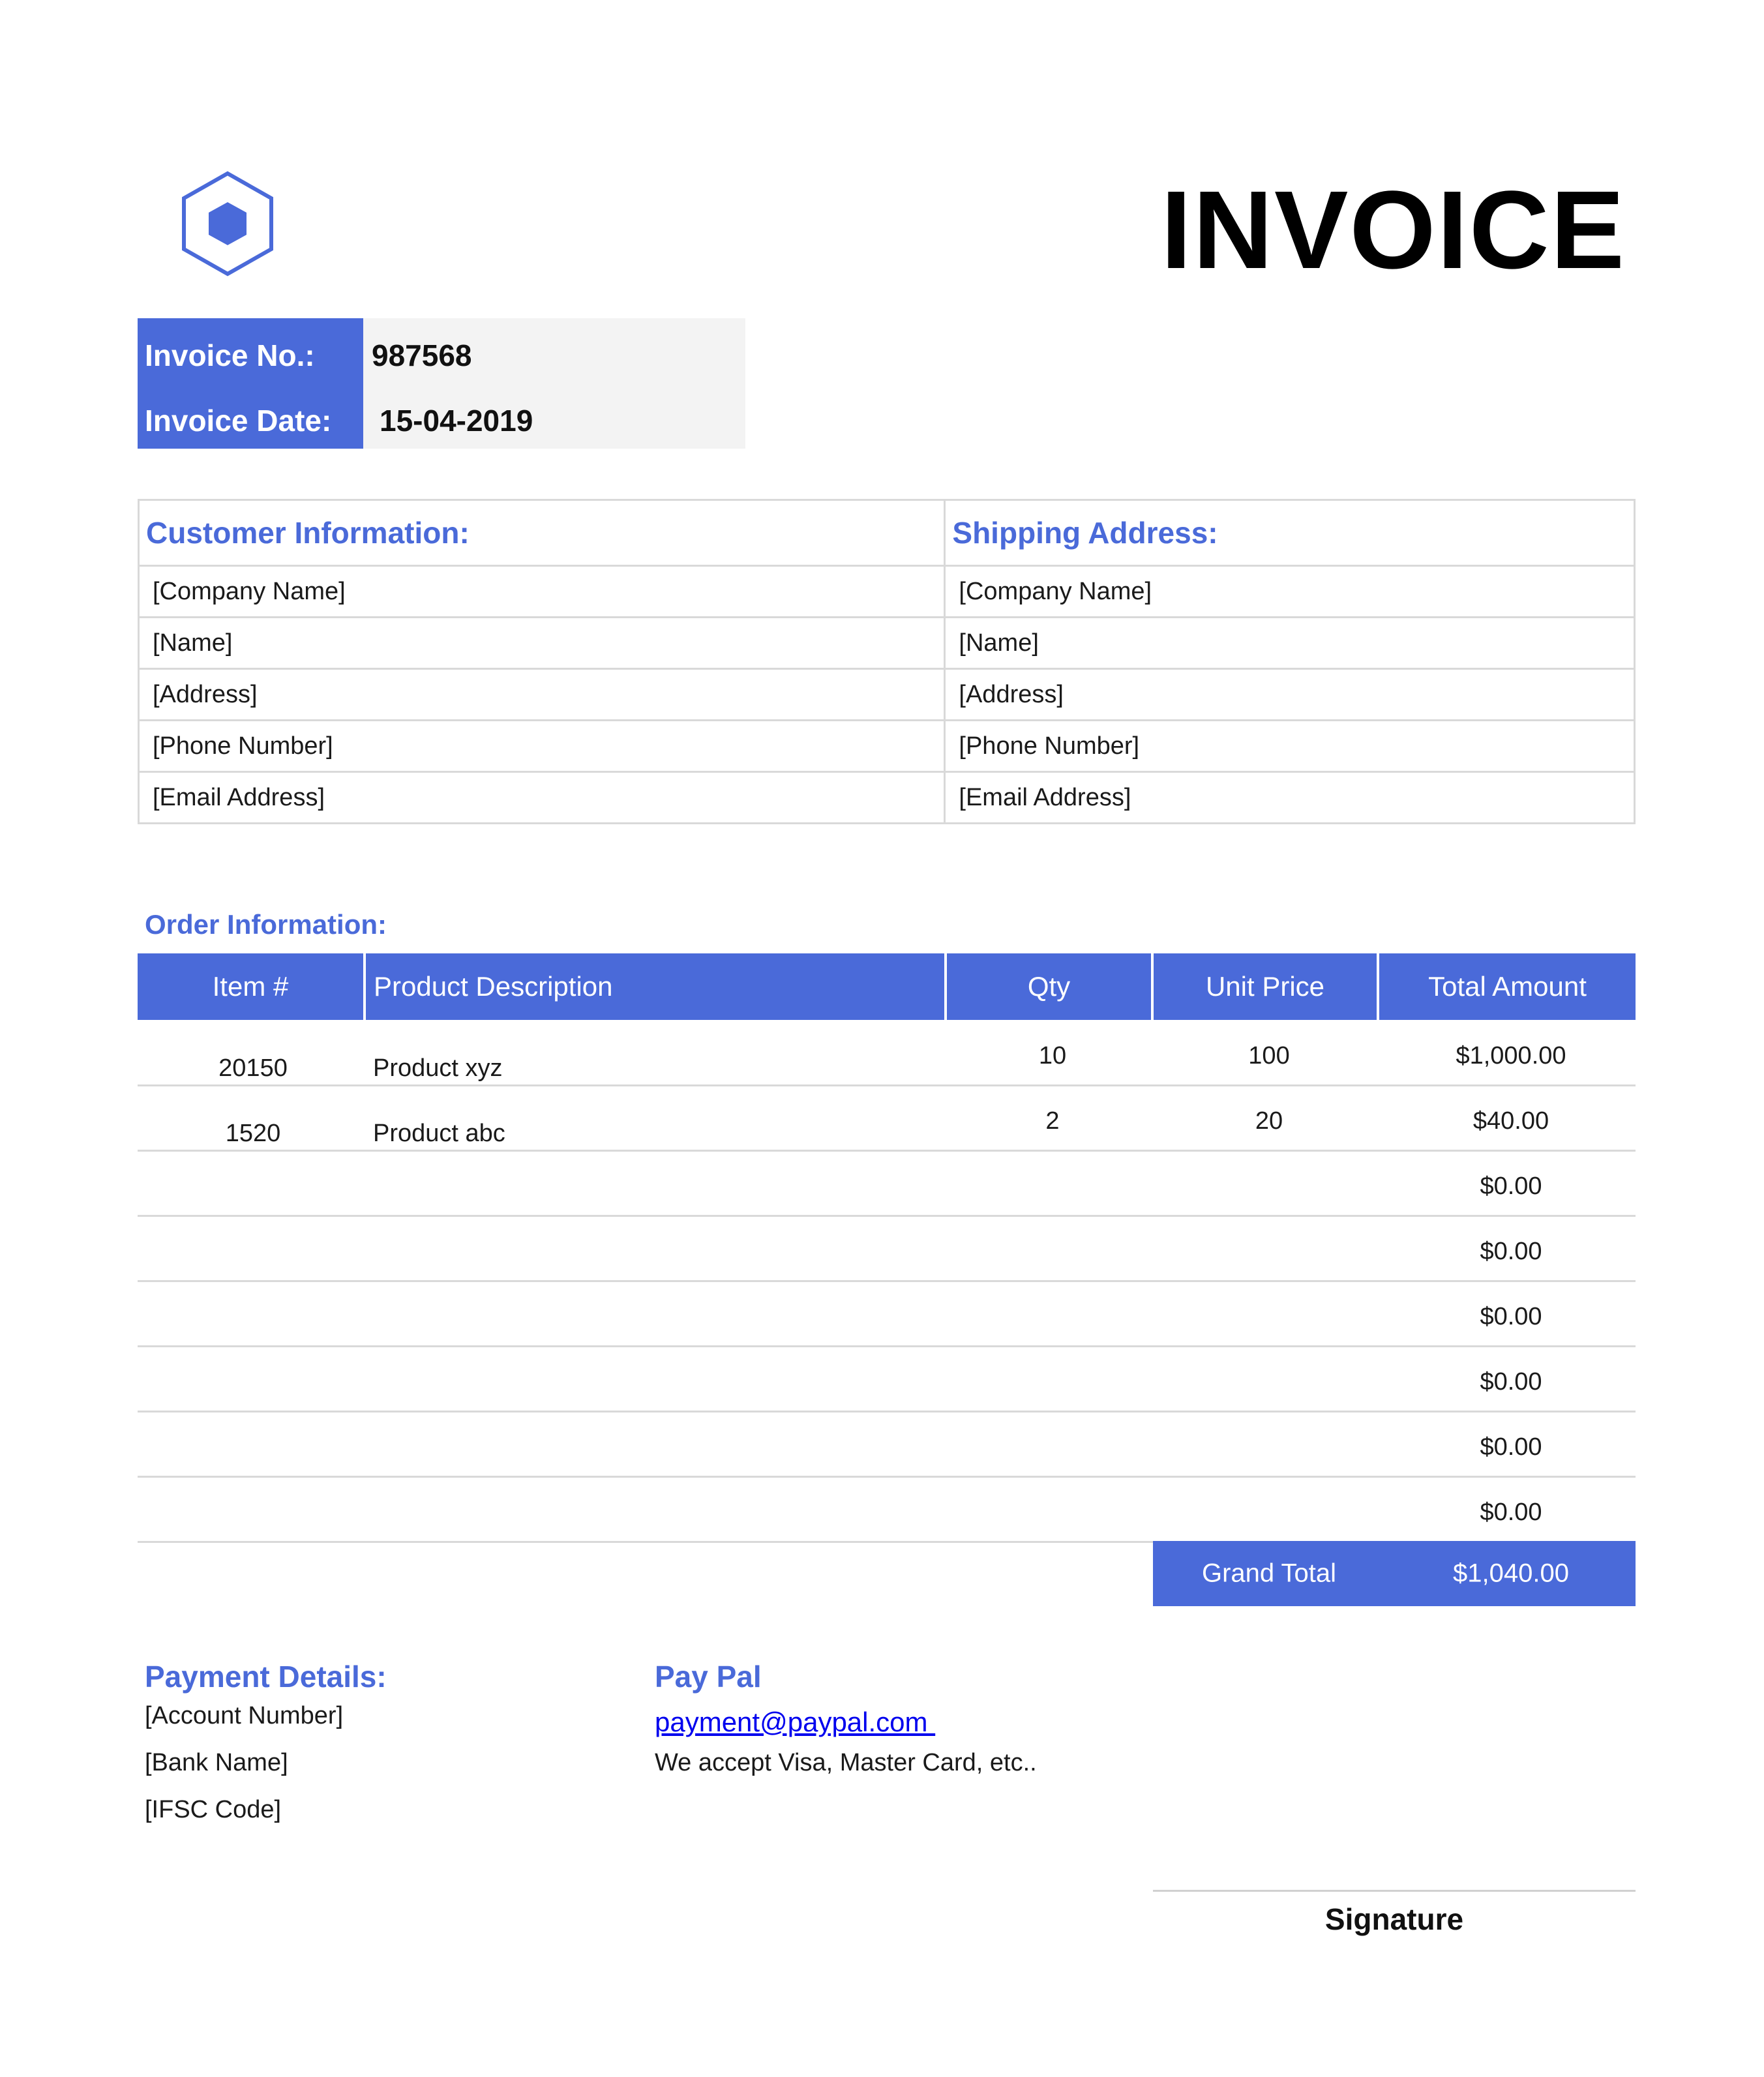 The height and width of the screenshot is (2077, 1764). I want to click on grand-total-value: $1,040.00, so click(1511, 1573).